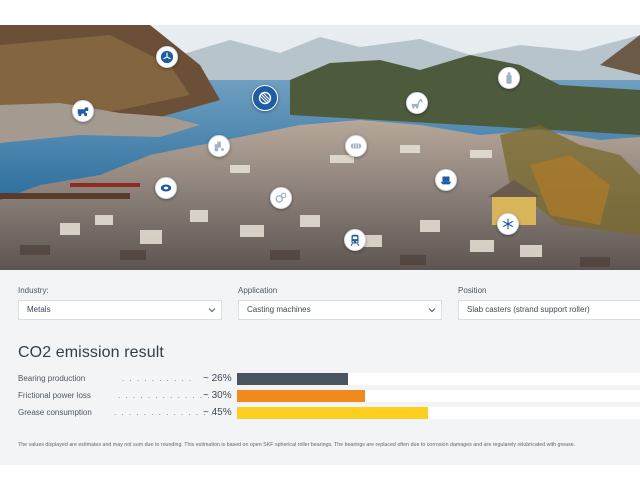 Image resolution: width=640 pixels, height=480 pixels. I want to click on application-select: Casting machines, so click(340, 310).